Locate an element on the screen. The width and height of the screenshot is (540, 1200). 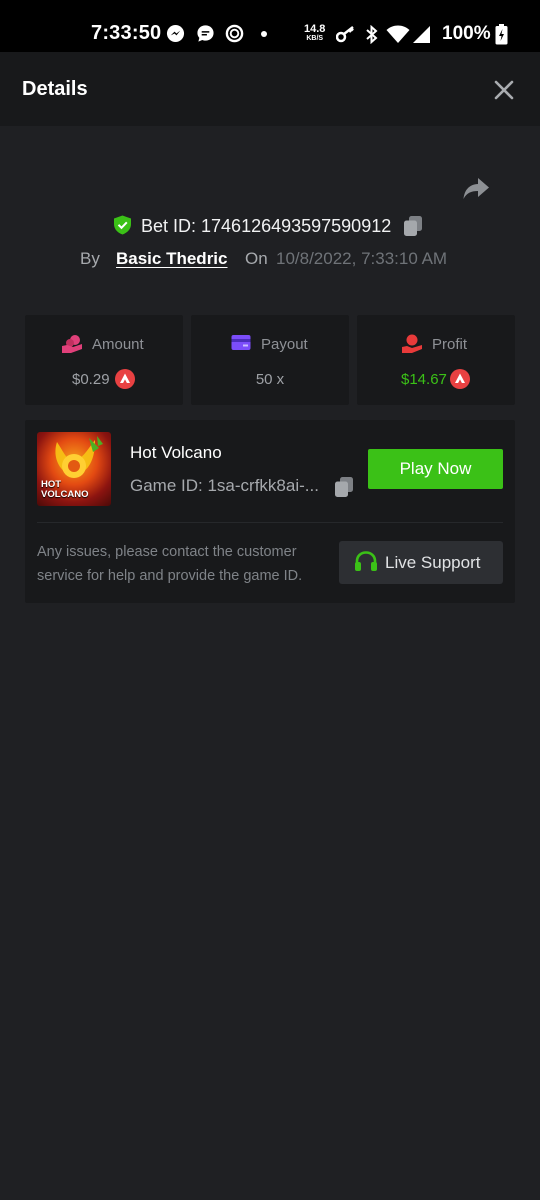
username-link: Basic Thedric is located at coordinates (172, 259).